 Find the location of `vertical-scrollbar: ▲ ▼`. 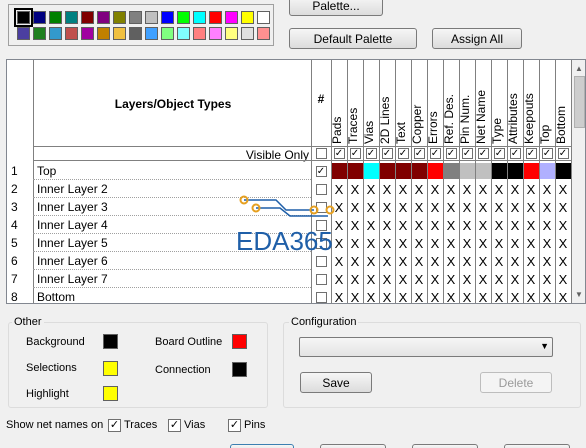

vertical-scrollbar: ▲ ▼ is located at coordinates (578, 181).